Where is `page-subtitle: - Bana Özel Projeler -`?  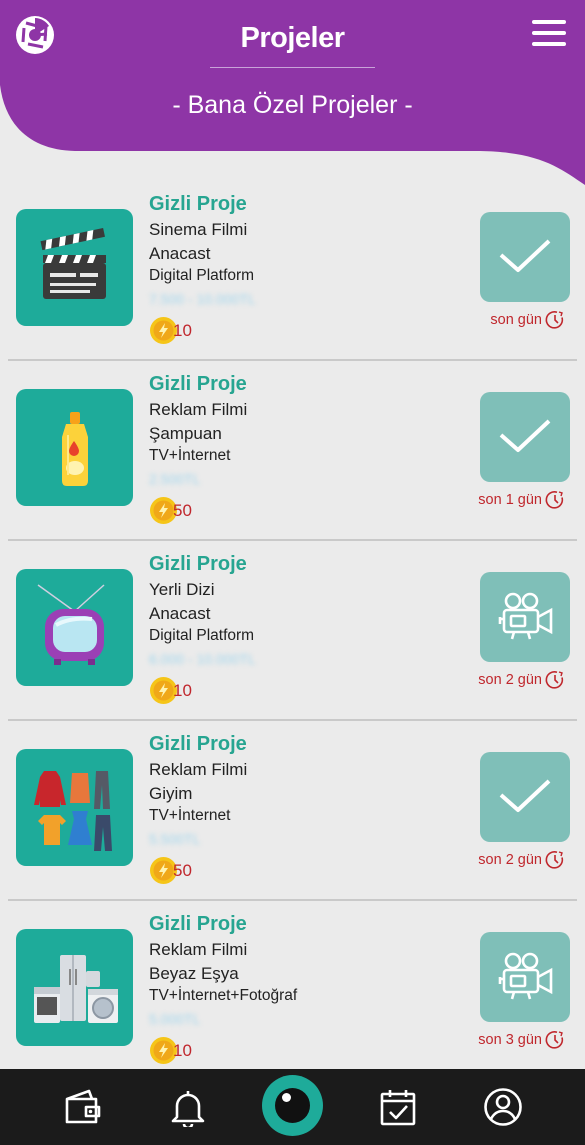 page-subtitle: - Bana Özel Projeler - is located at coordinates (292, 105).